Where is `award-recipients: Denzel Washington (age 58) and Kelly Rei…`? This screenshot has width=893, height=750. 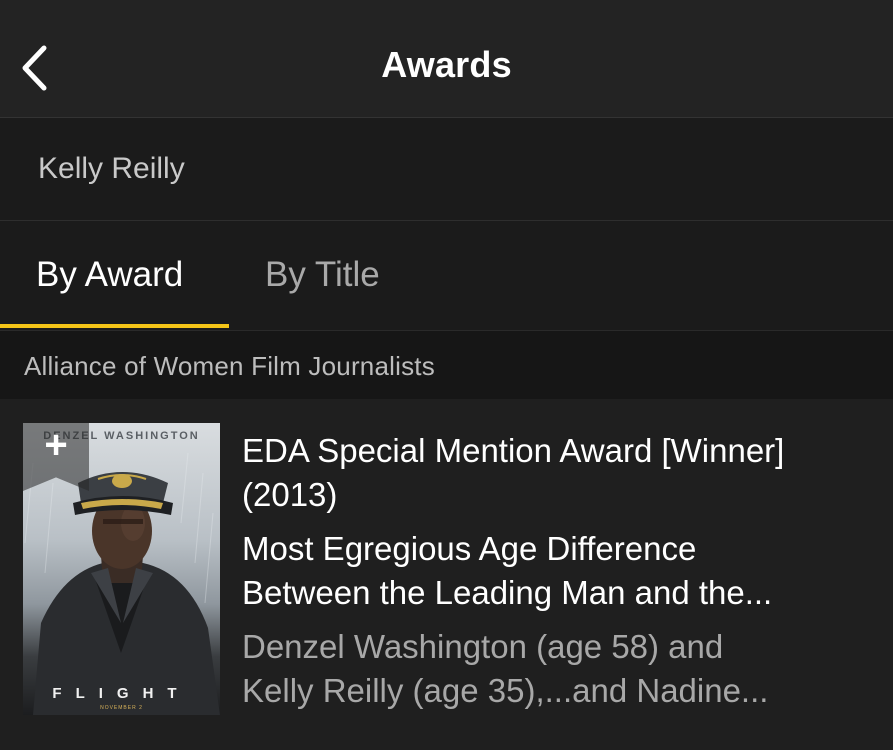 award-recipients: Denzel Washington (age 58) and Kelly Rei… is located at coordinates (557, 669).